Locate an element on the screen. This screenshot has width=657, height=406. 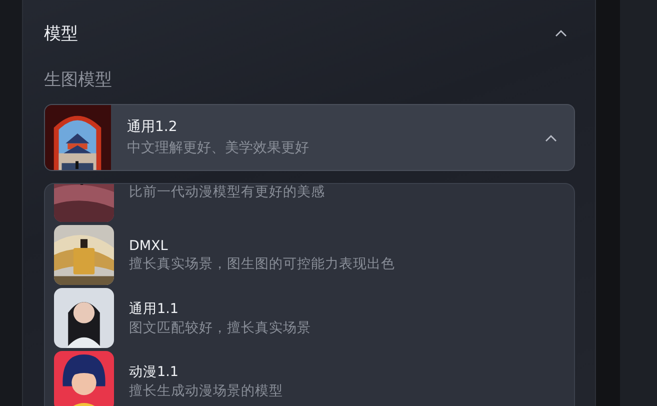
field-label: 生图模型 is located at coordinates (78, 80).